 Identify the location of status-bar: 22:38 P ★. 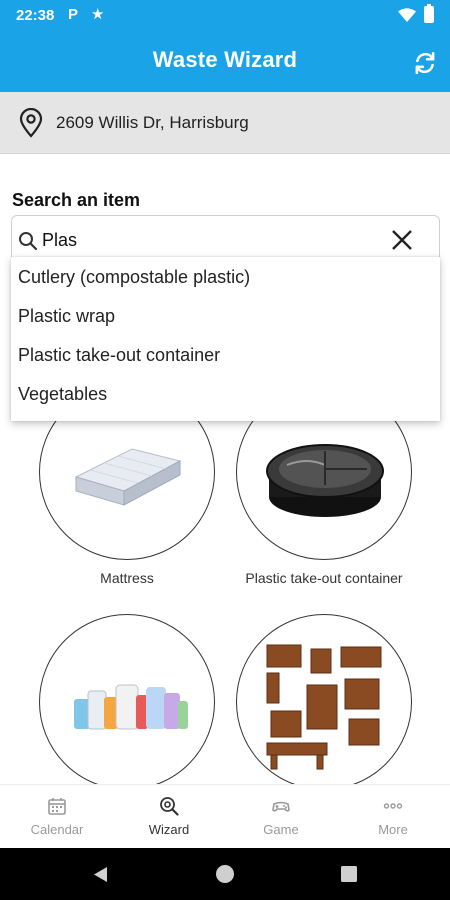
(225, 16).